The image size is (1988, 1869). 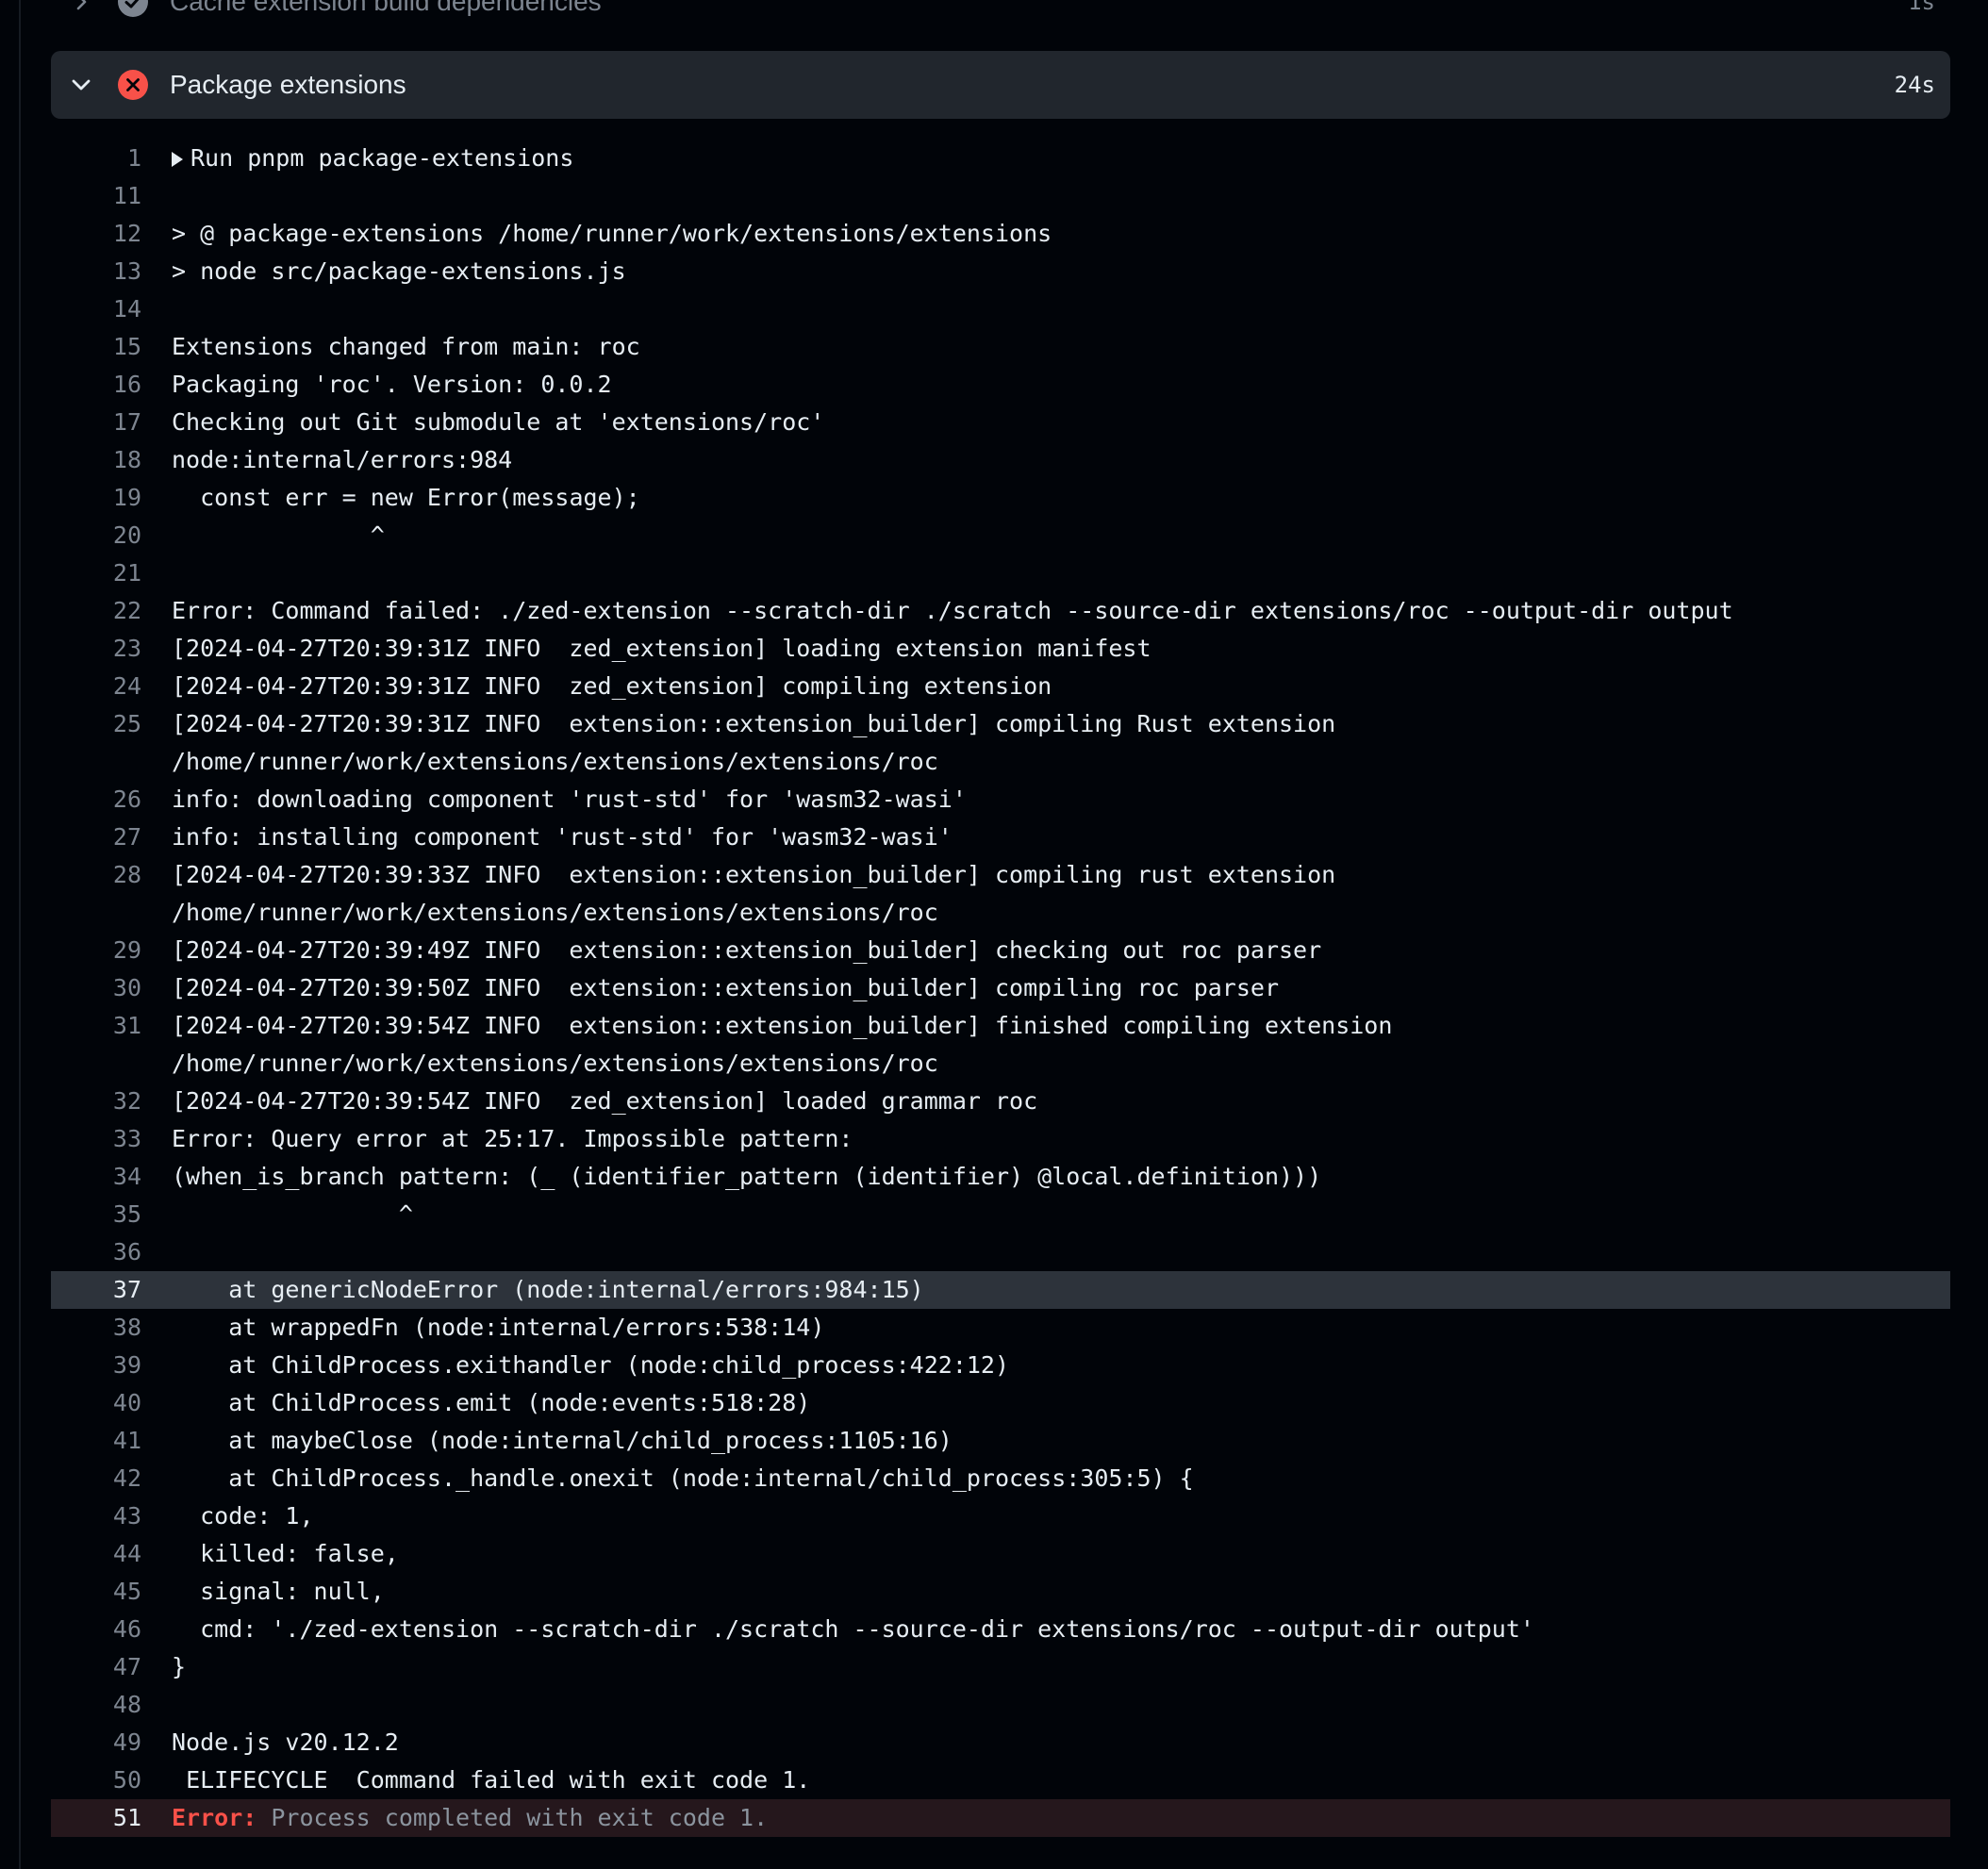 I want to click on line-number: 13, so click(x=96, y=271).